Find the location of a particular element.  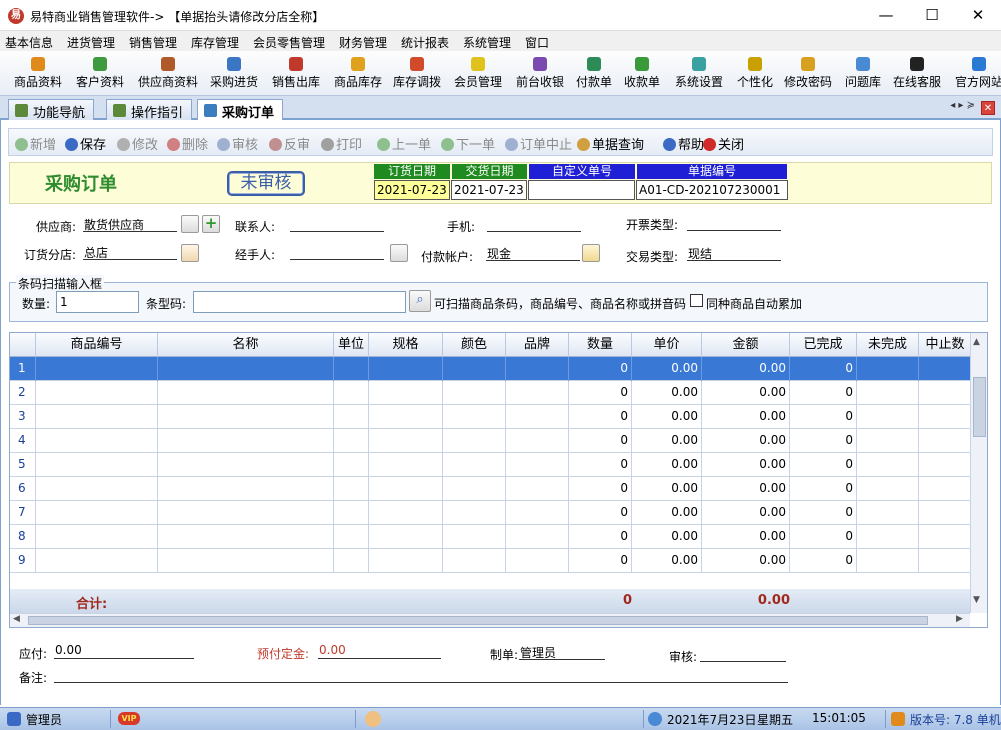

prev-button: 上一单 is located at coordinates (404, 143).